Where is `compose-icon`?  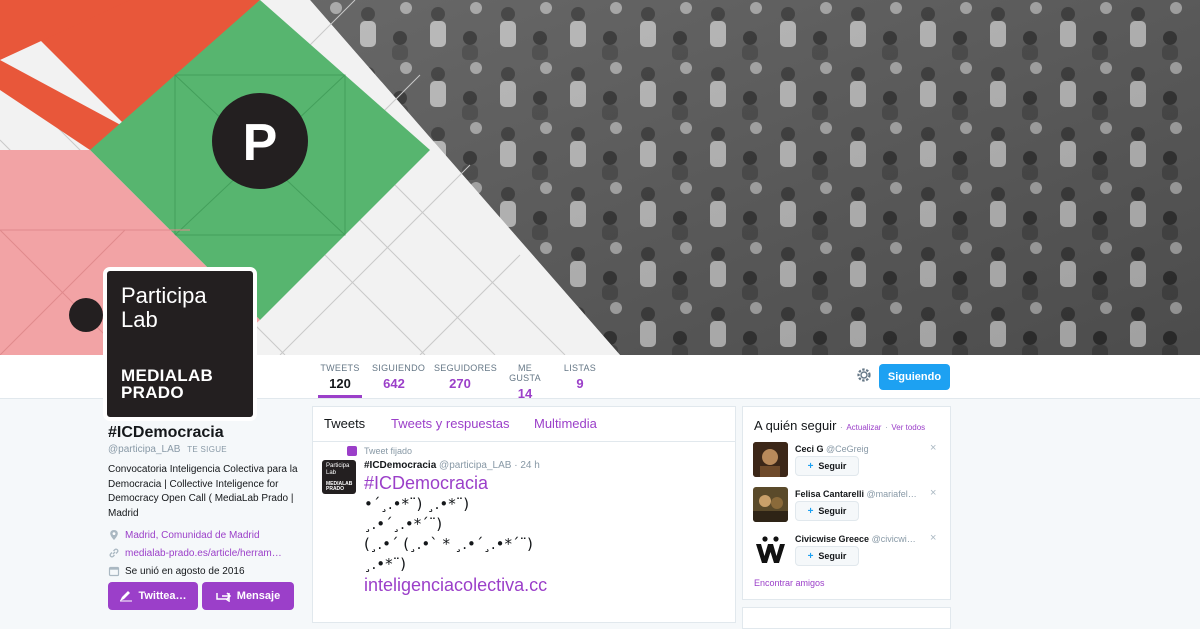
compose-icon is located at coordinates (126, 596).